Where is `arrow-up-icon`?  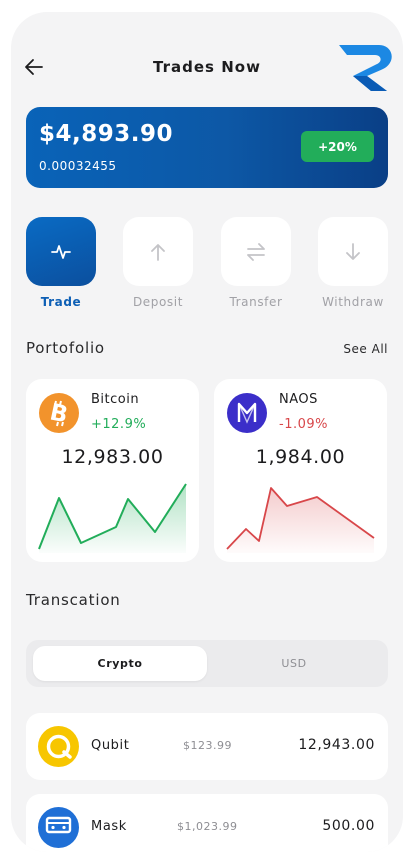
arrow-up-icon is located at coordinates (158, 252).